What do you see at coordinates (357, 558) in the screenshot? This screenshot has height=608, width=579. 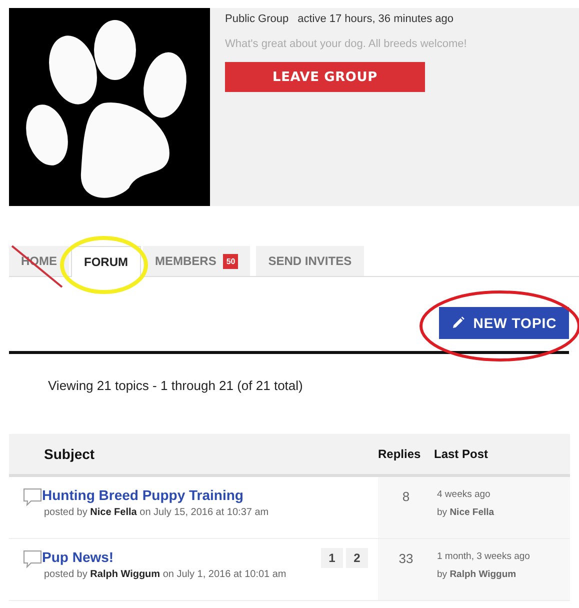 I see `page-link: 2` at bounding box center [357, 558].